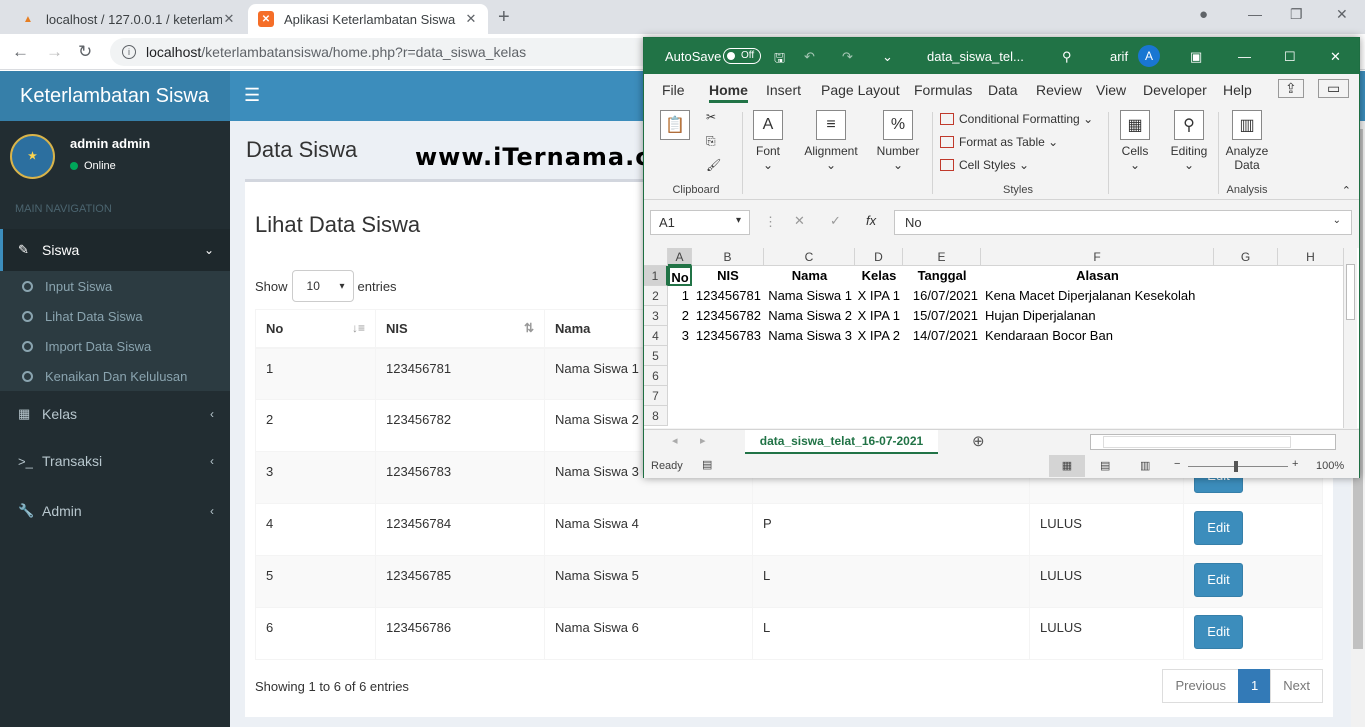 Image resolution: width=1365 pixels, height=727 pixels. What do you see at coordinates (1177, 464) in the screenshot?
I see `zoom-out-icon: −` at bounding box center [1177, 464].